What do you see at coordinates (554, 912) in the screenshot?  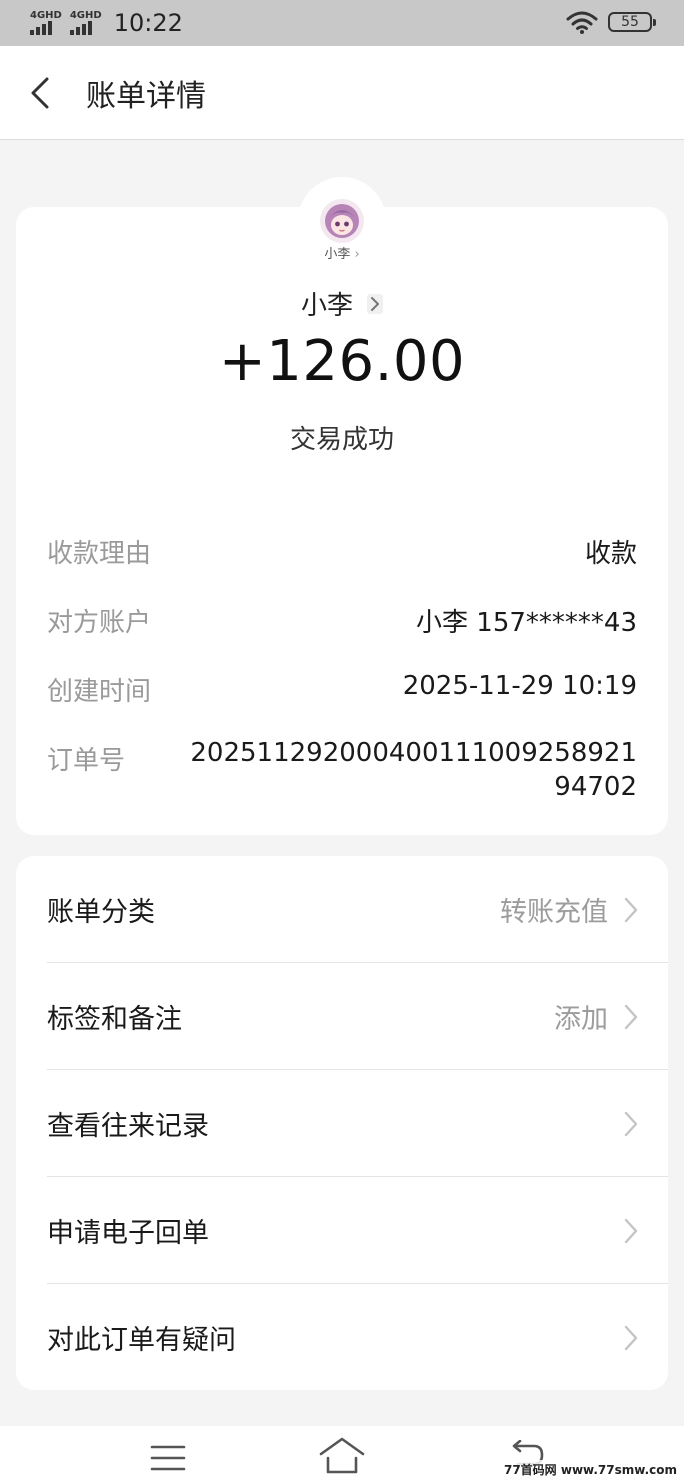 I see `menu-item-value: 转账充值` at bounding box center [554, 912].